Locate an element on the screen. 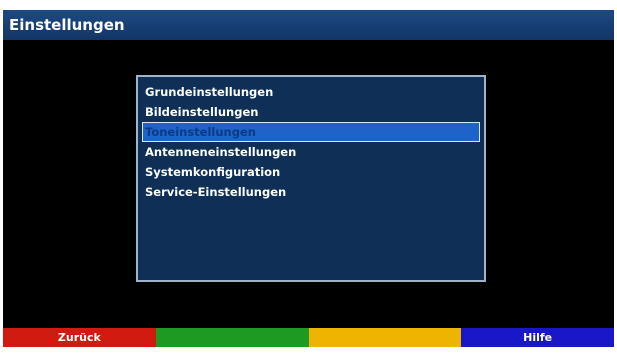 This screenshot has height=355, width=617. green-key-button is located at coordinates (232, 337).